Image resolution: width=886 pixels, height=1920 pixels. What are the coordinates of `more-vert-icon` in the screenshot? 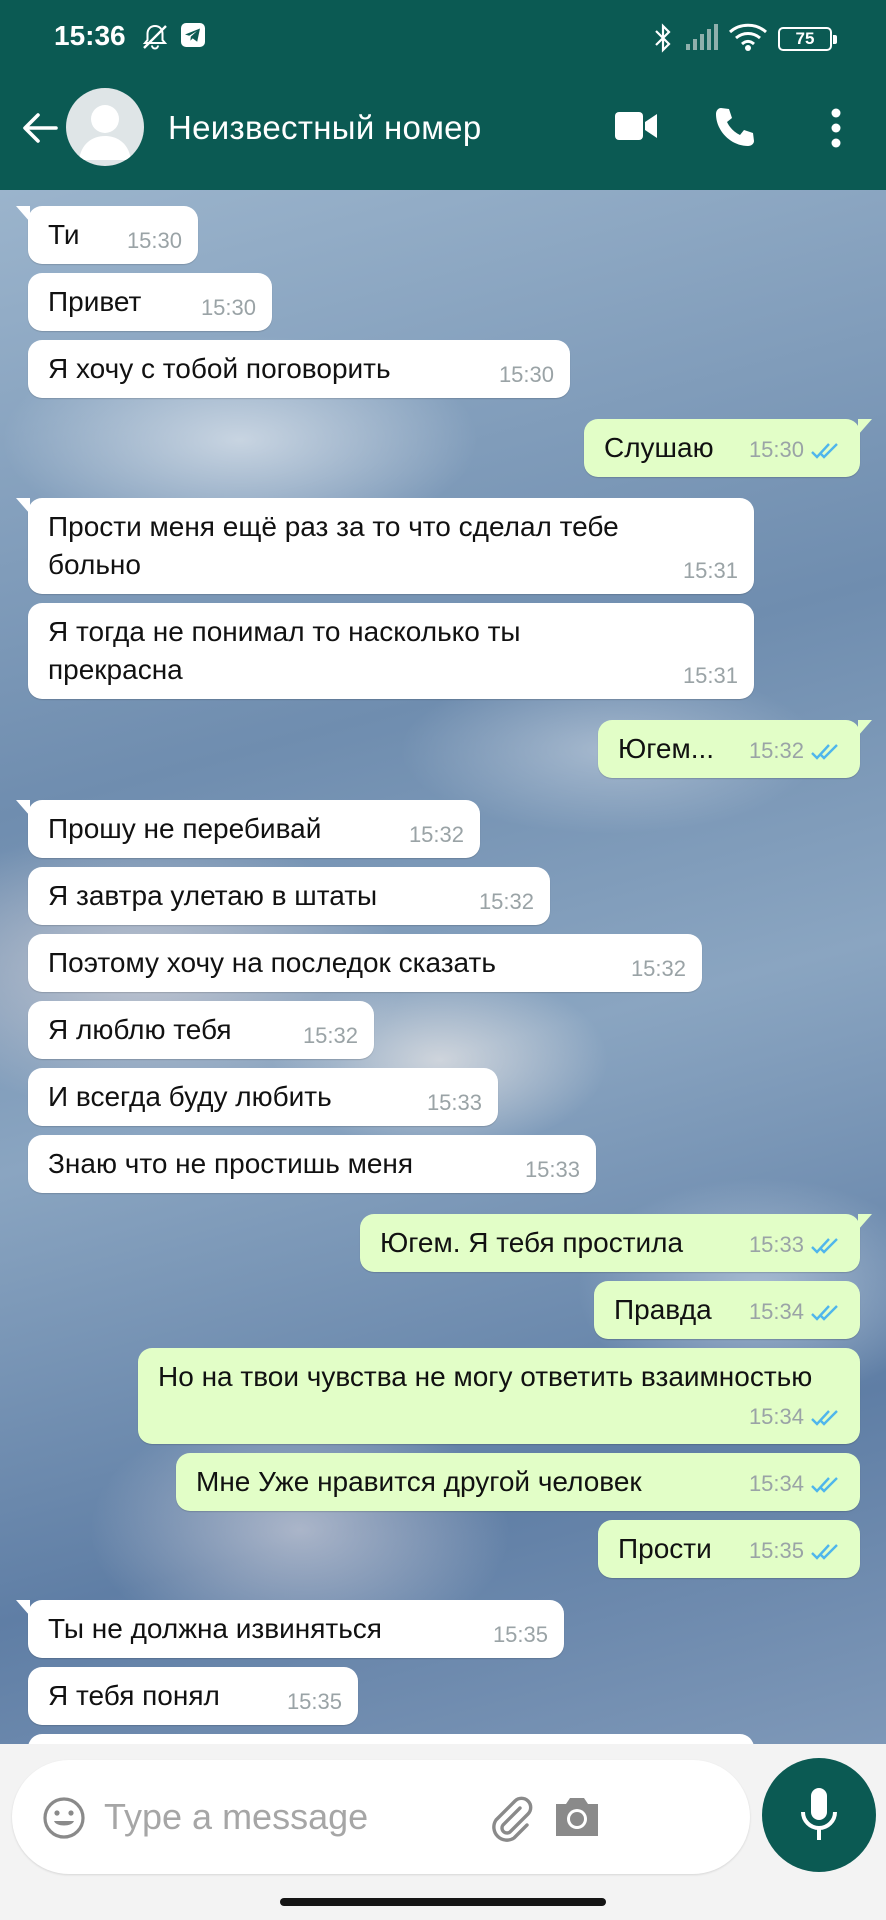 It's located at (836, 130).